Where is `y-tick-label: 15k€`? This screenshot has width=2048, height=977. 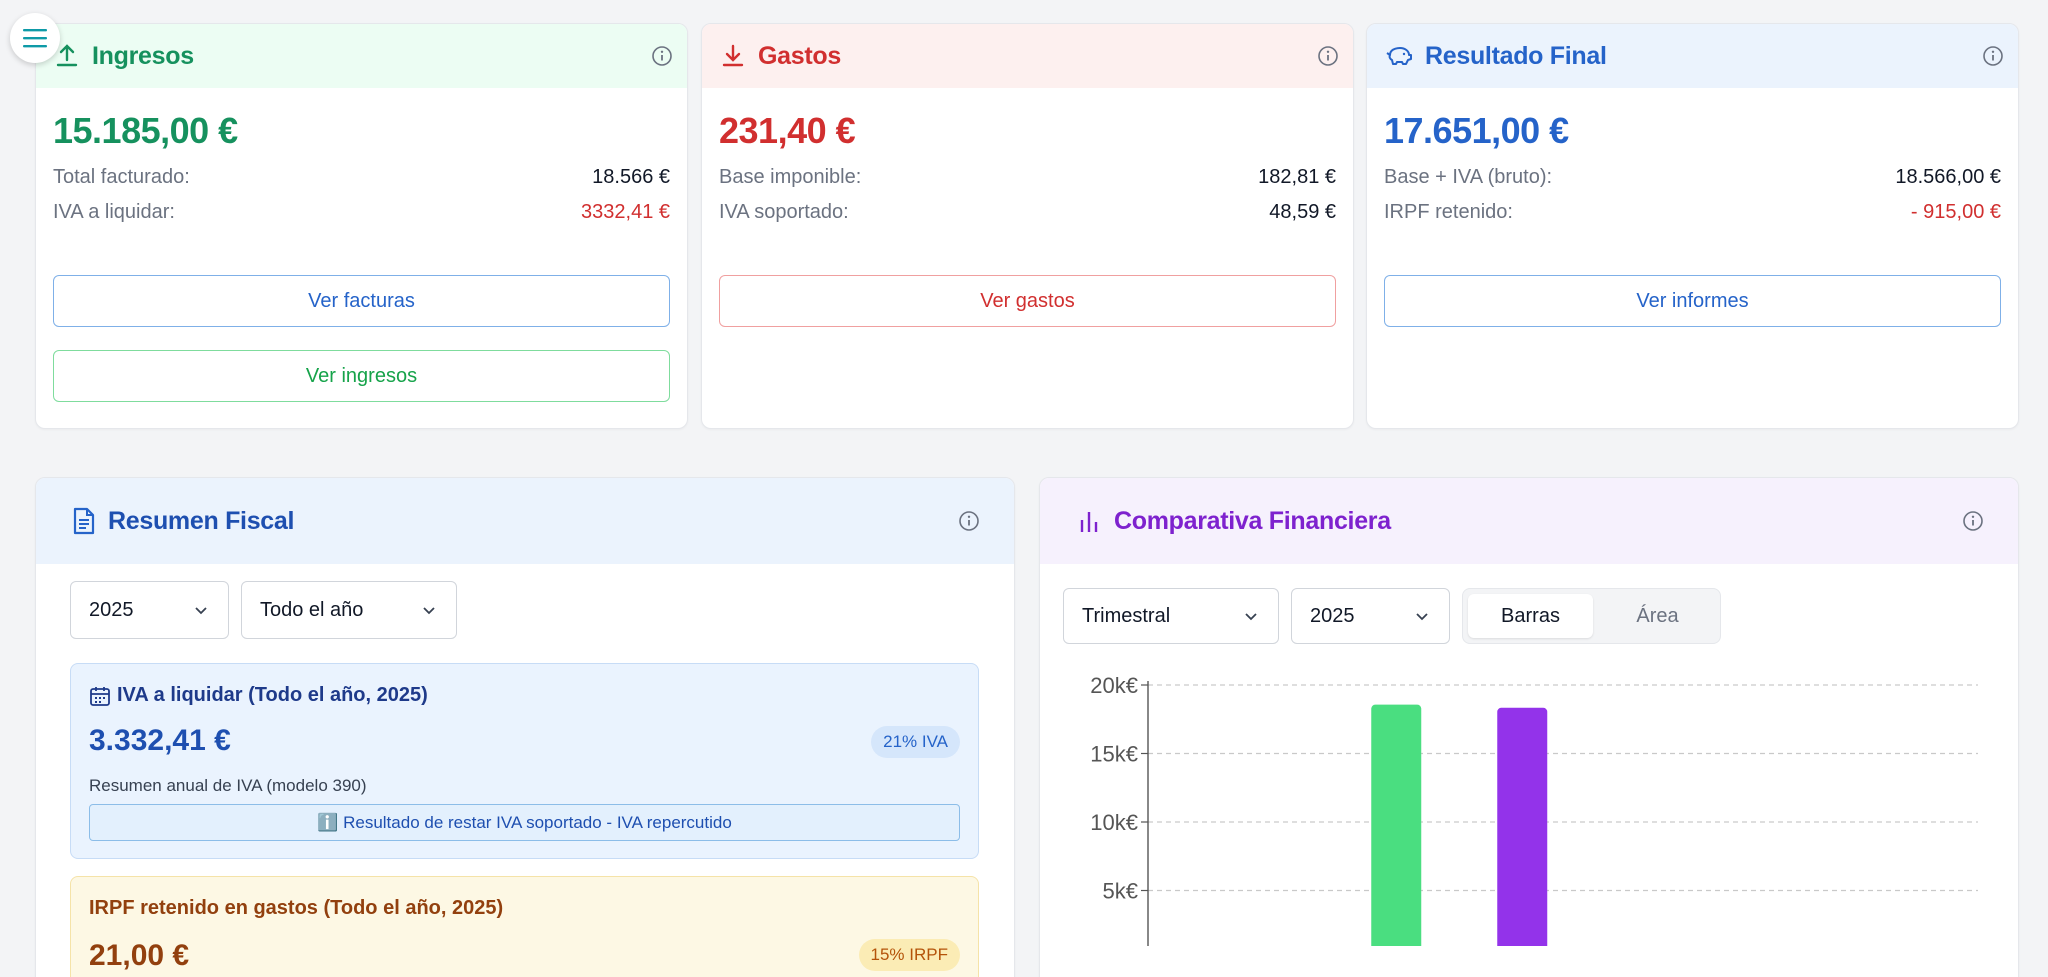
y-tick-label: 15k€ is located at coordinates (1114, 754).